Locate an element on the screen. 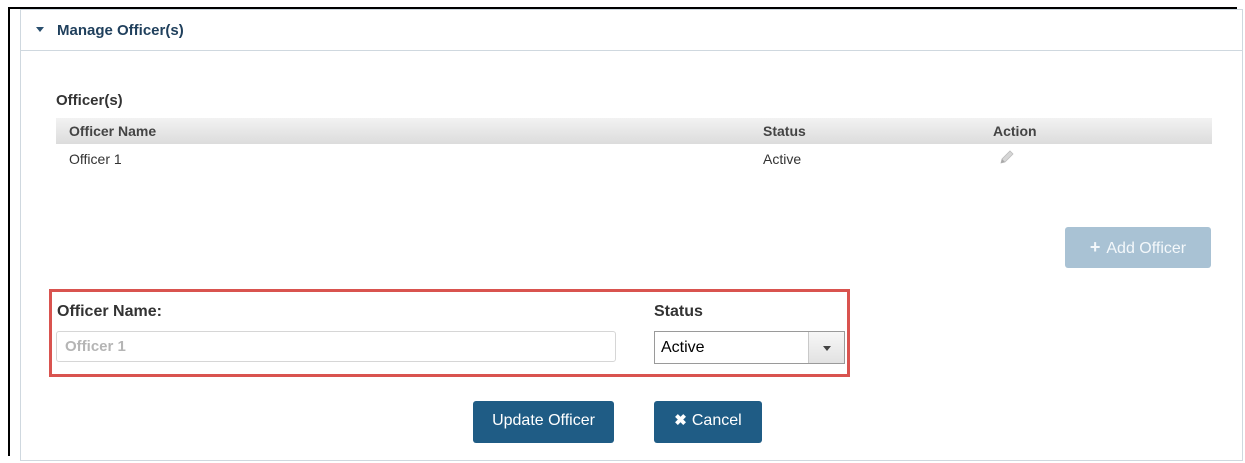  x-icon: ✖ is located at coordinates (680, 420).